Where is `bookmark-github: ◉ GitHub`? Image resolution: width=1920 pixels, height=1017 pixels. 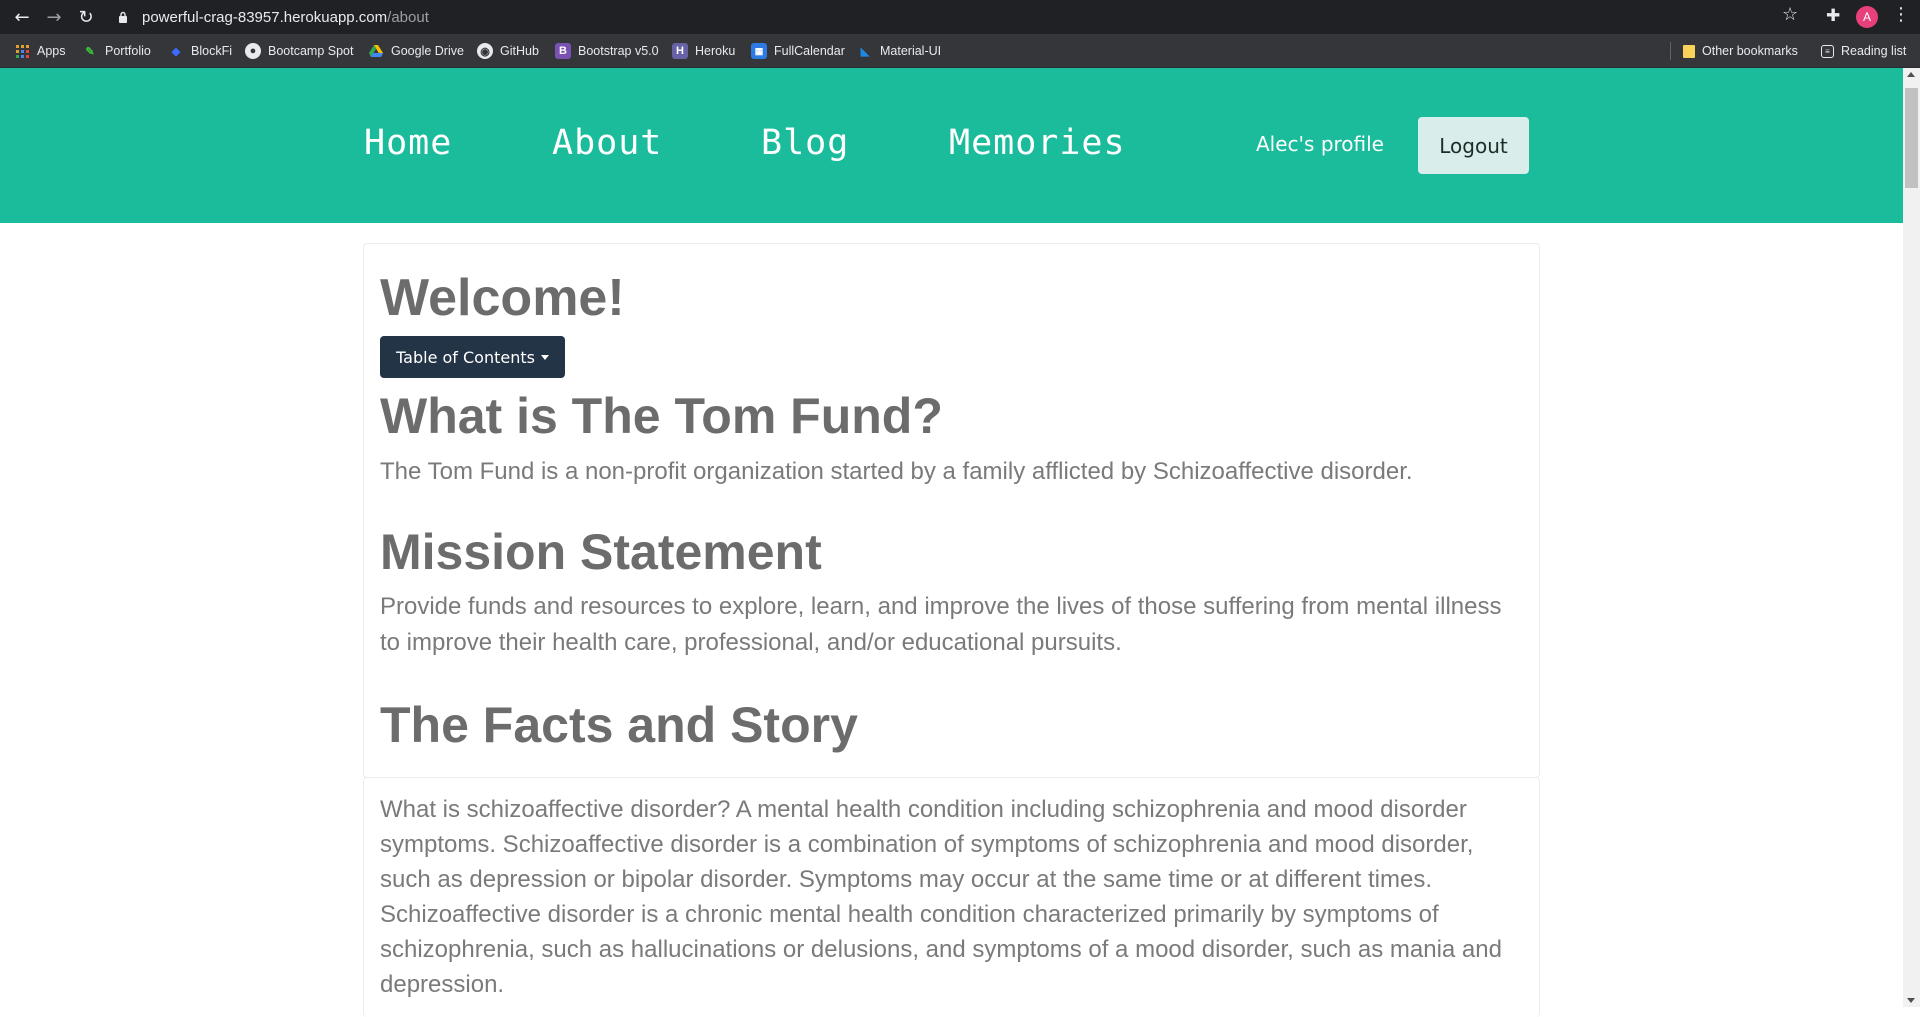
bookmark-github: ◉ GitHub is located at coordinates (508, 51).